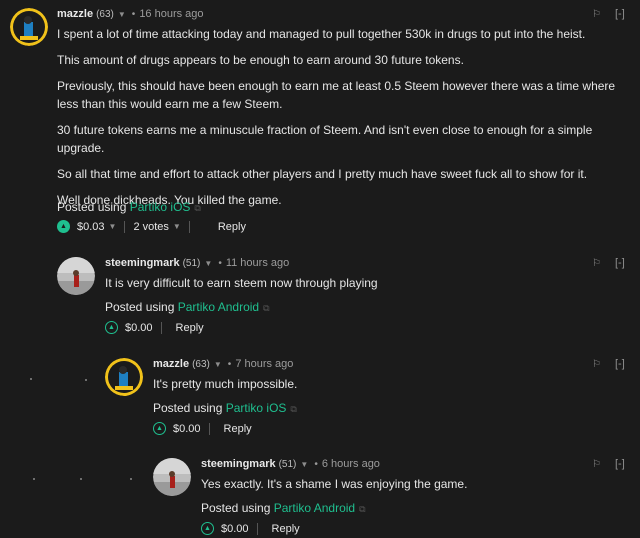  I want to click on comment-body: It's pretty much impossible., so click(388, 388).